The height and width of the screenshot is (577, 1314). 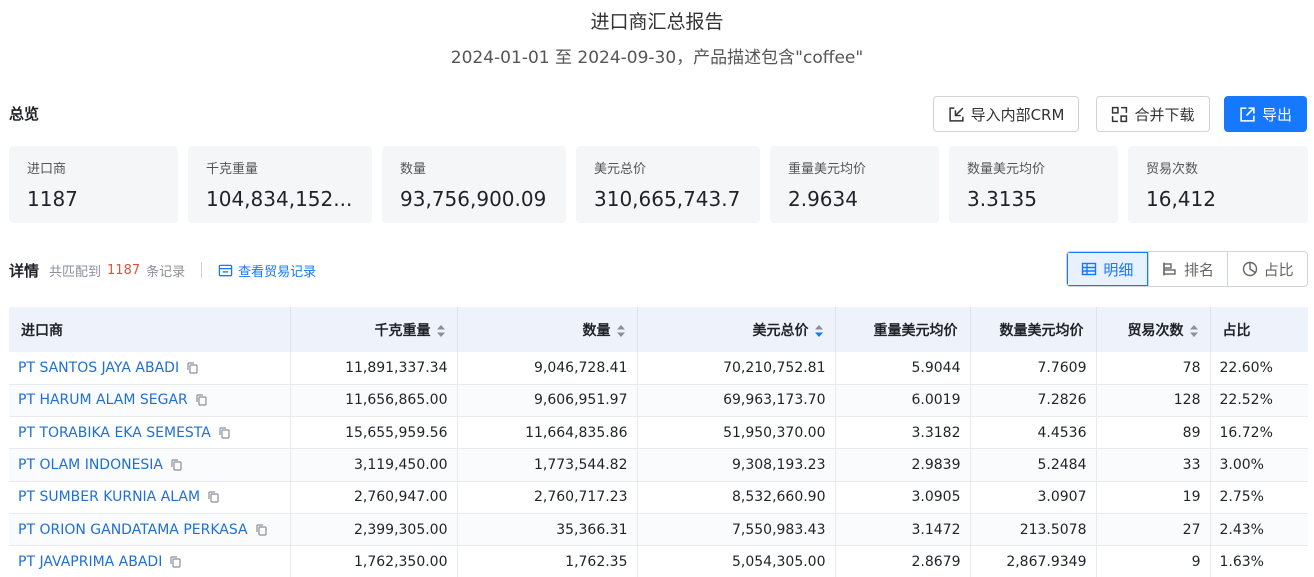 What do you see at coordinates (818, 330) in the screenshot?
I see `sort-desc-active-icon` at bounding box center [818, 330].